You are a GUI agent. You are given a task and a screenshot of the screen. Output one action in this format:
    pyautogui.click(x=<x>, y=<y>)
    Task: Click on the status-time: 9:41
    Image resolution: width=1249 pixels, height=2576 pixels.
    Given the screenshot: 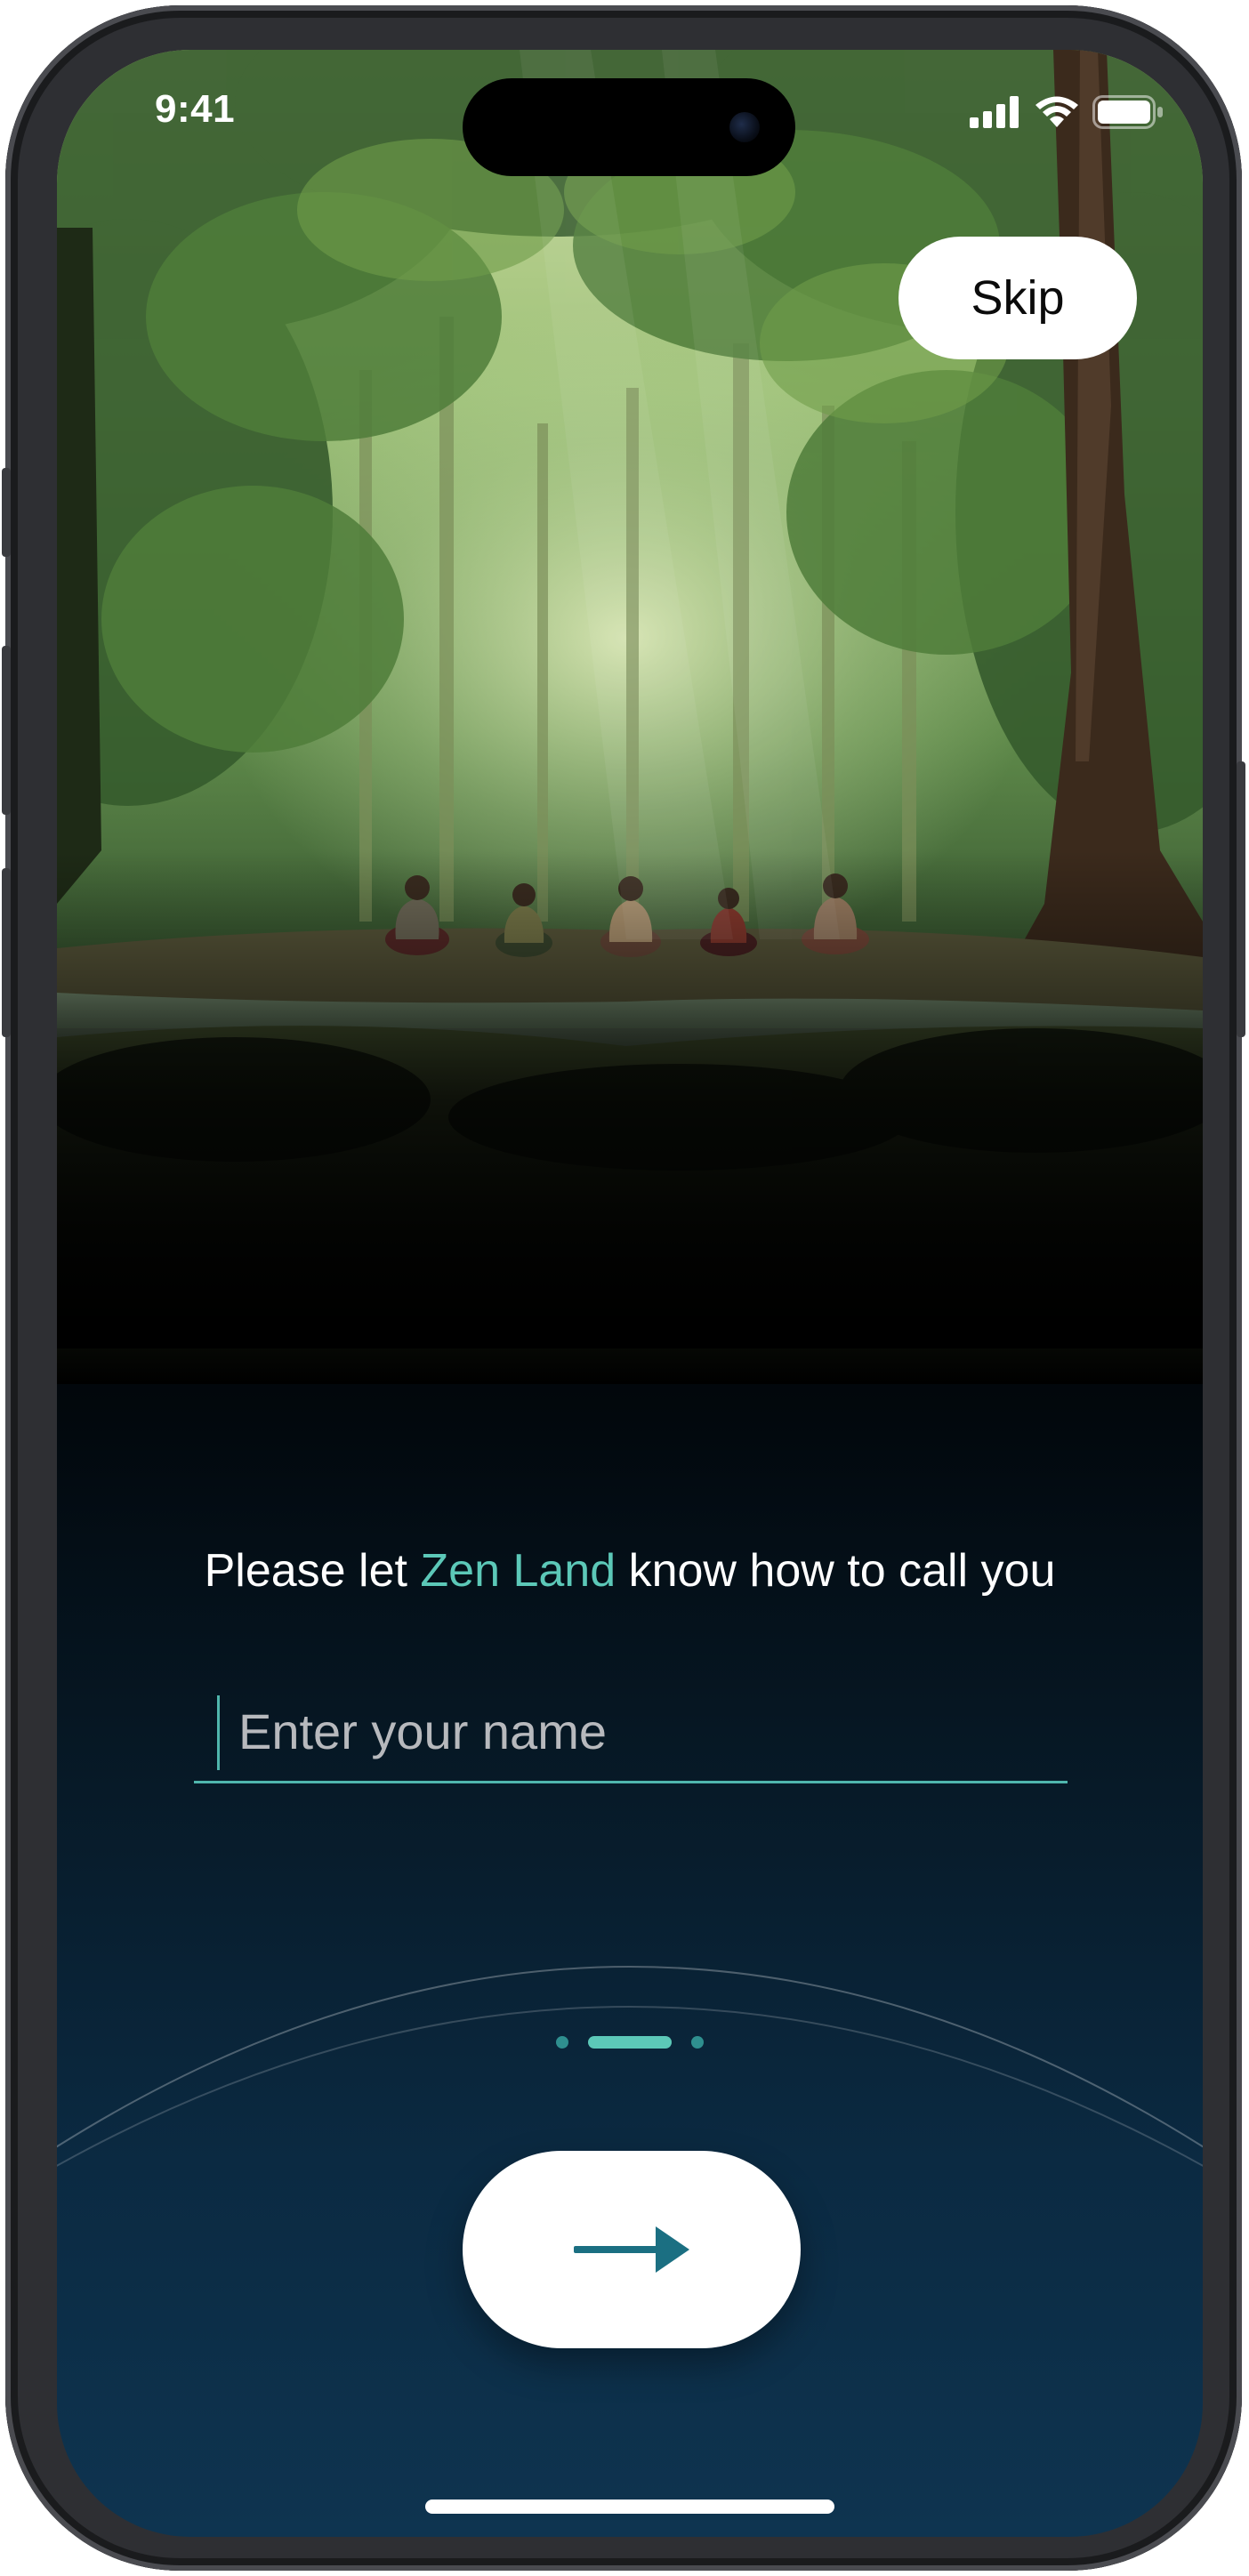 What is the action you would take?
    pyautogui.click(x=196, y=109)
    